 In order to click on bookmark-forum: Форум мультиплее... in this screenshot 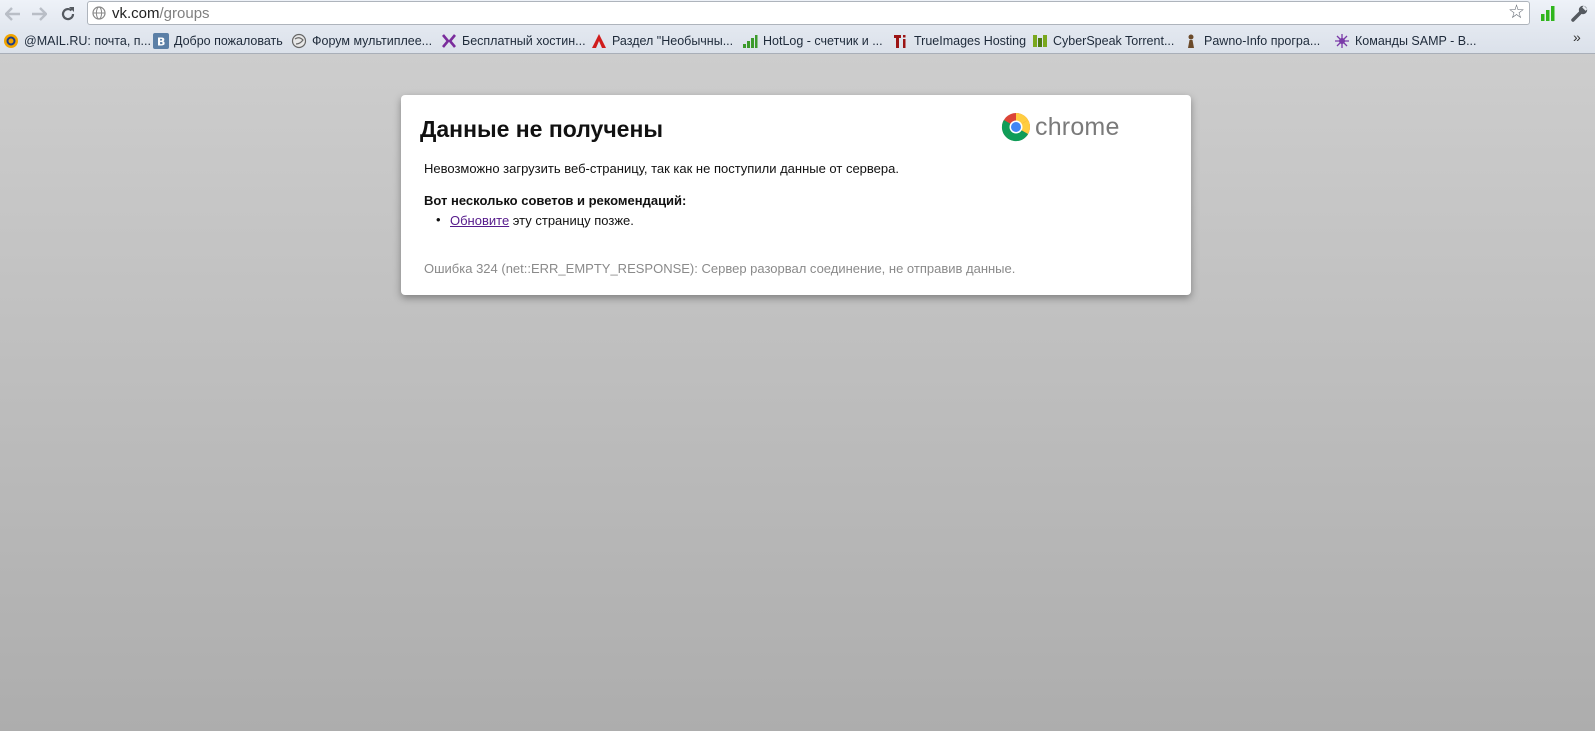, I will do `click(361, 41)`.